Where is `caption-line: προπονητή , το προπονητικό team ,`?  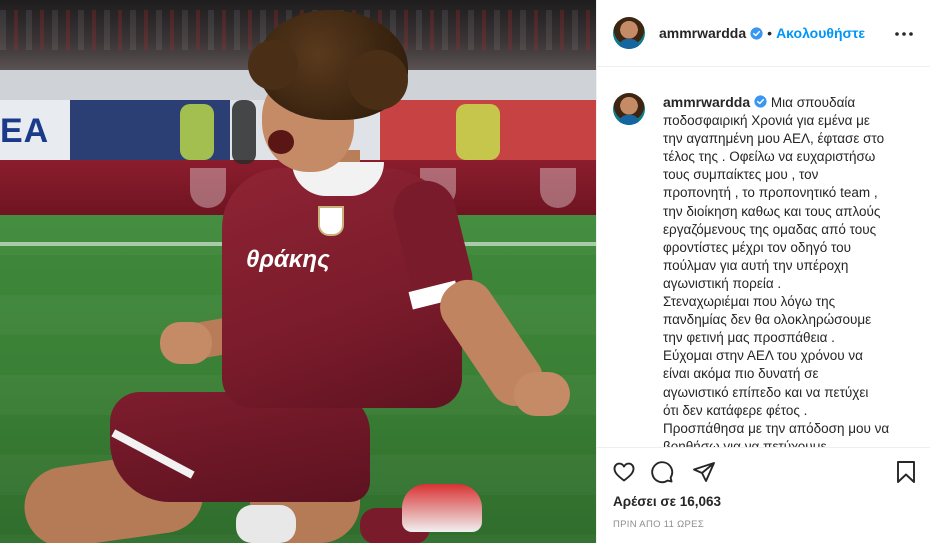 caption-line: προπονητή , το προπονητικό team , is located at coordinates (770, 193).